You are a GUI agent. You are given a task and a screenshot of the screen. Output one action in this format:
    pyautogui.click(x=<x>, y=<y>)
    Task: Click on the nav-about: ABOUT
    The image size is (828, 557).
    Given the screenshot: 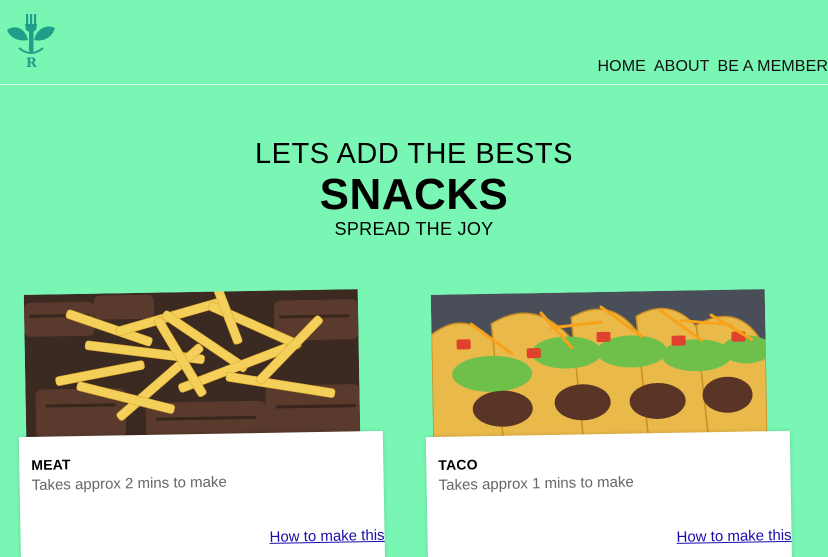 What is the action you would take?
    pyautogui.click(x=682, y=67)
    